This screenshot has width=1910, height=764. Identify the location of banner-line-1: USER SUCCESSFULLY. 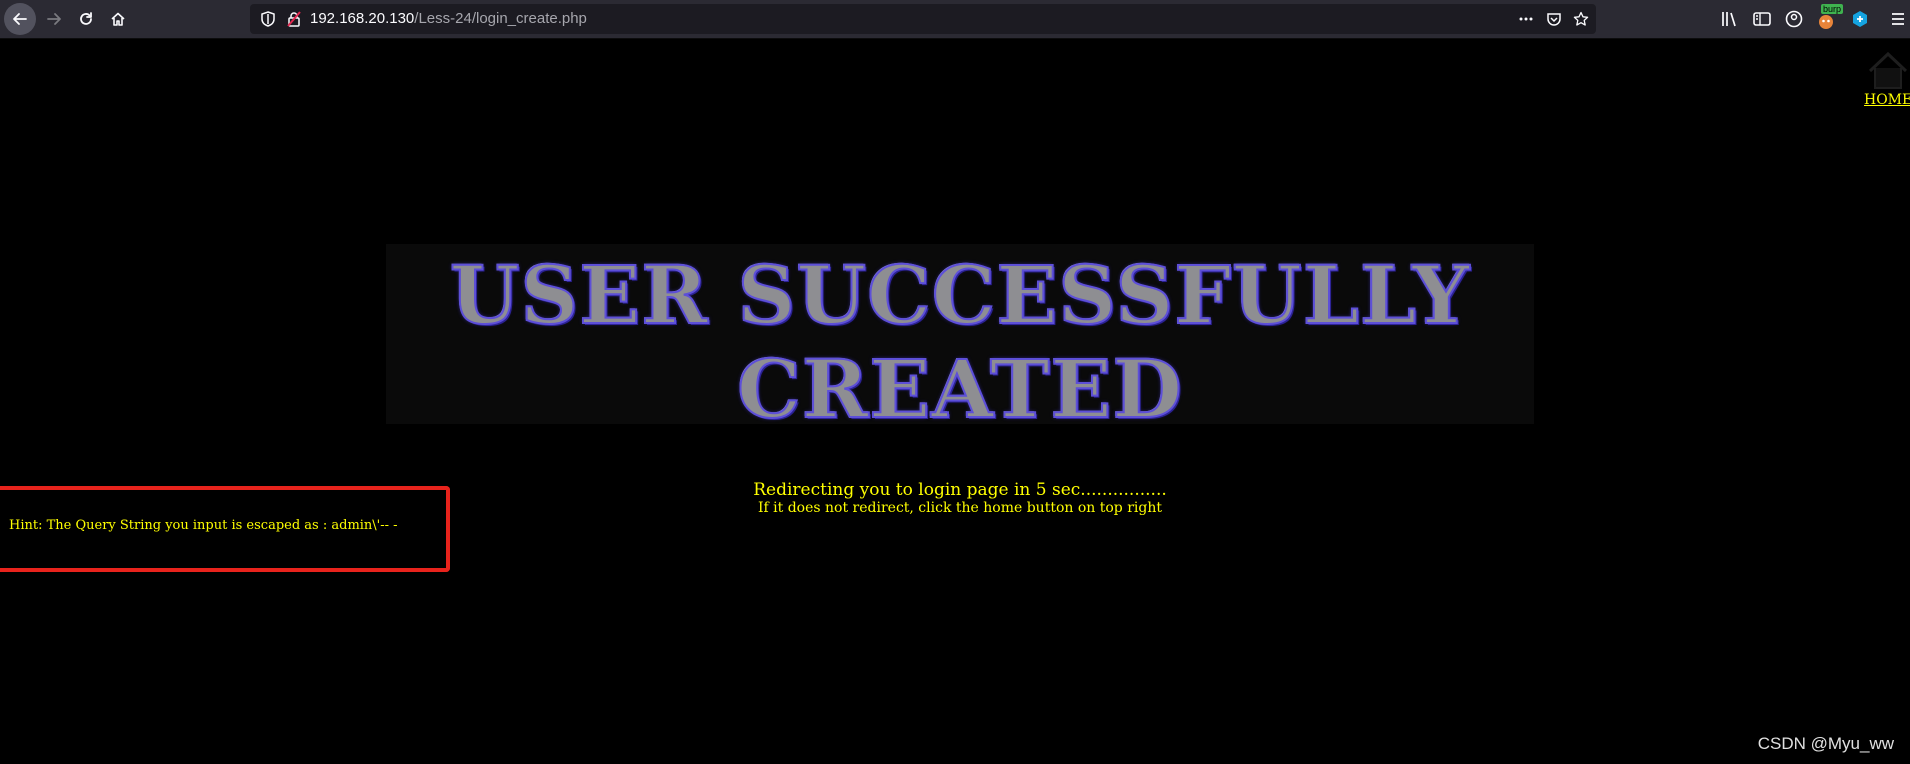
(960, 295).